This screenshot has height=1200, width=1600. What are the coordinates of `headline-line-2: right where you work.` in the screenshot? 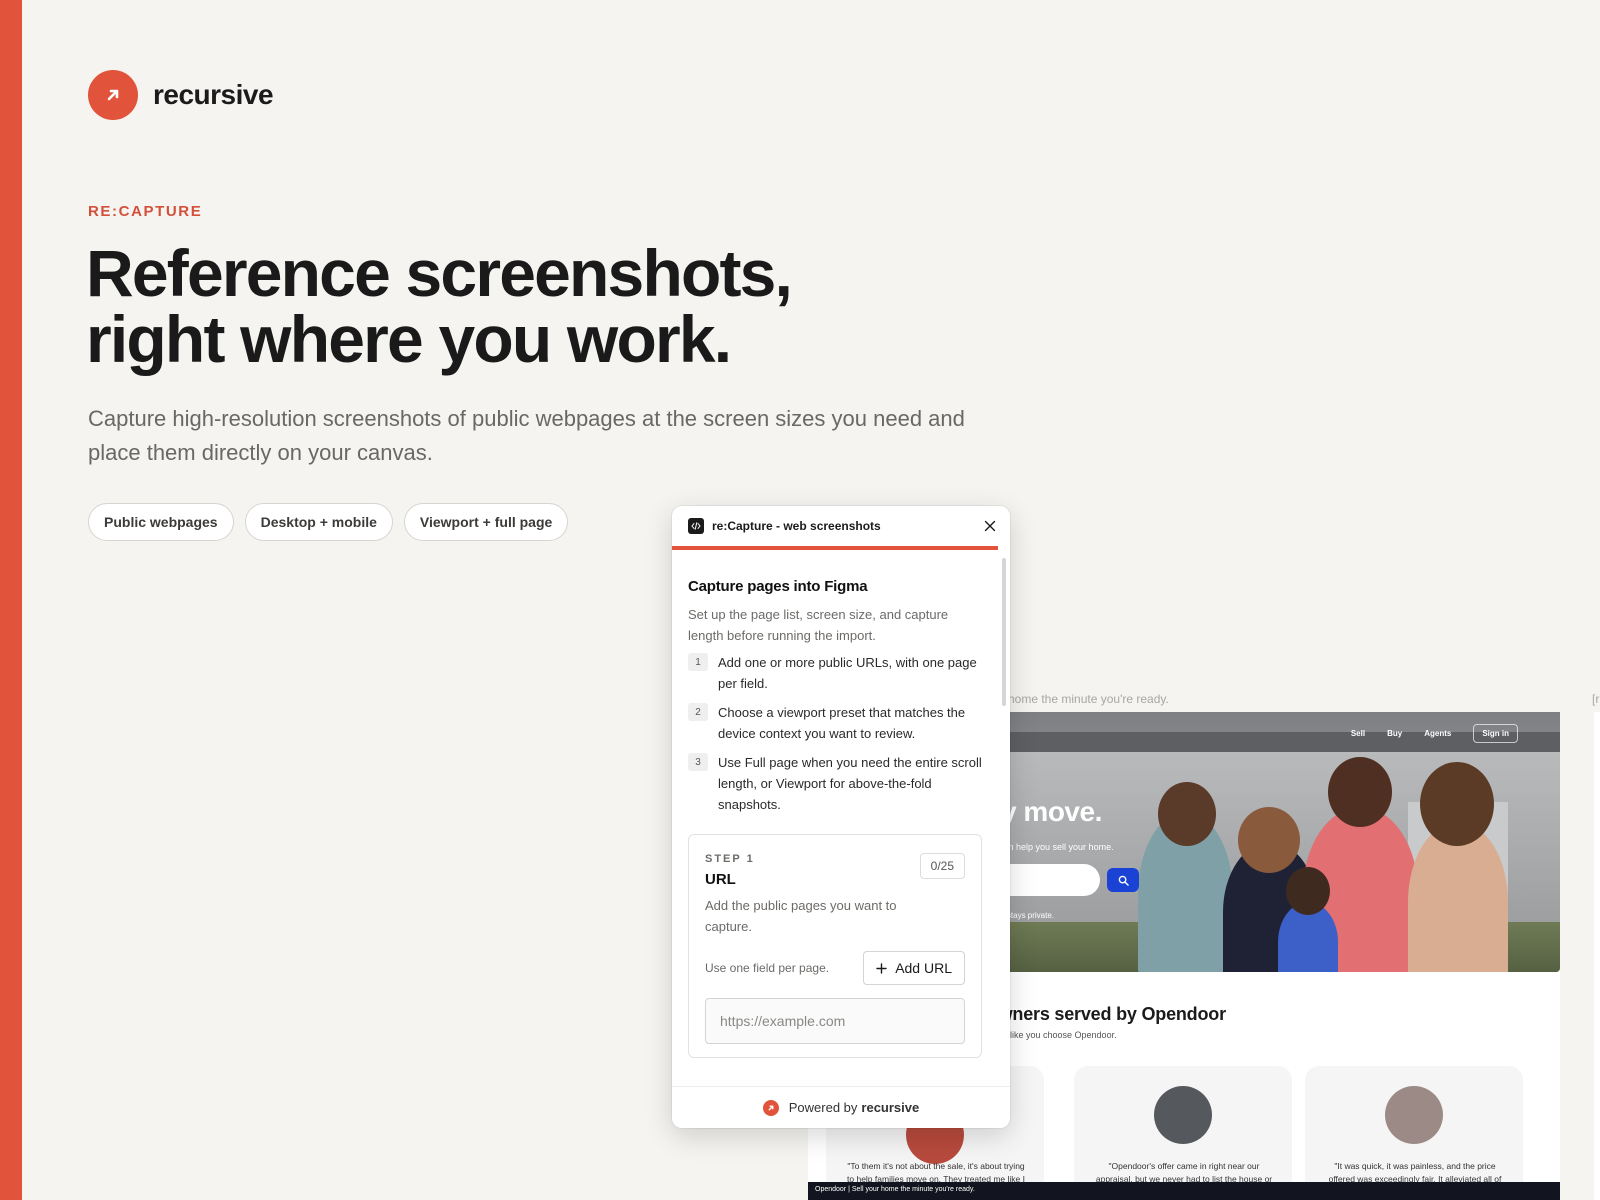 It's located at (409, 339).